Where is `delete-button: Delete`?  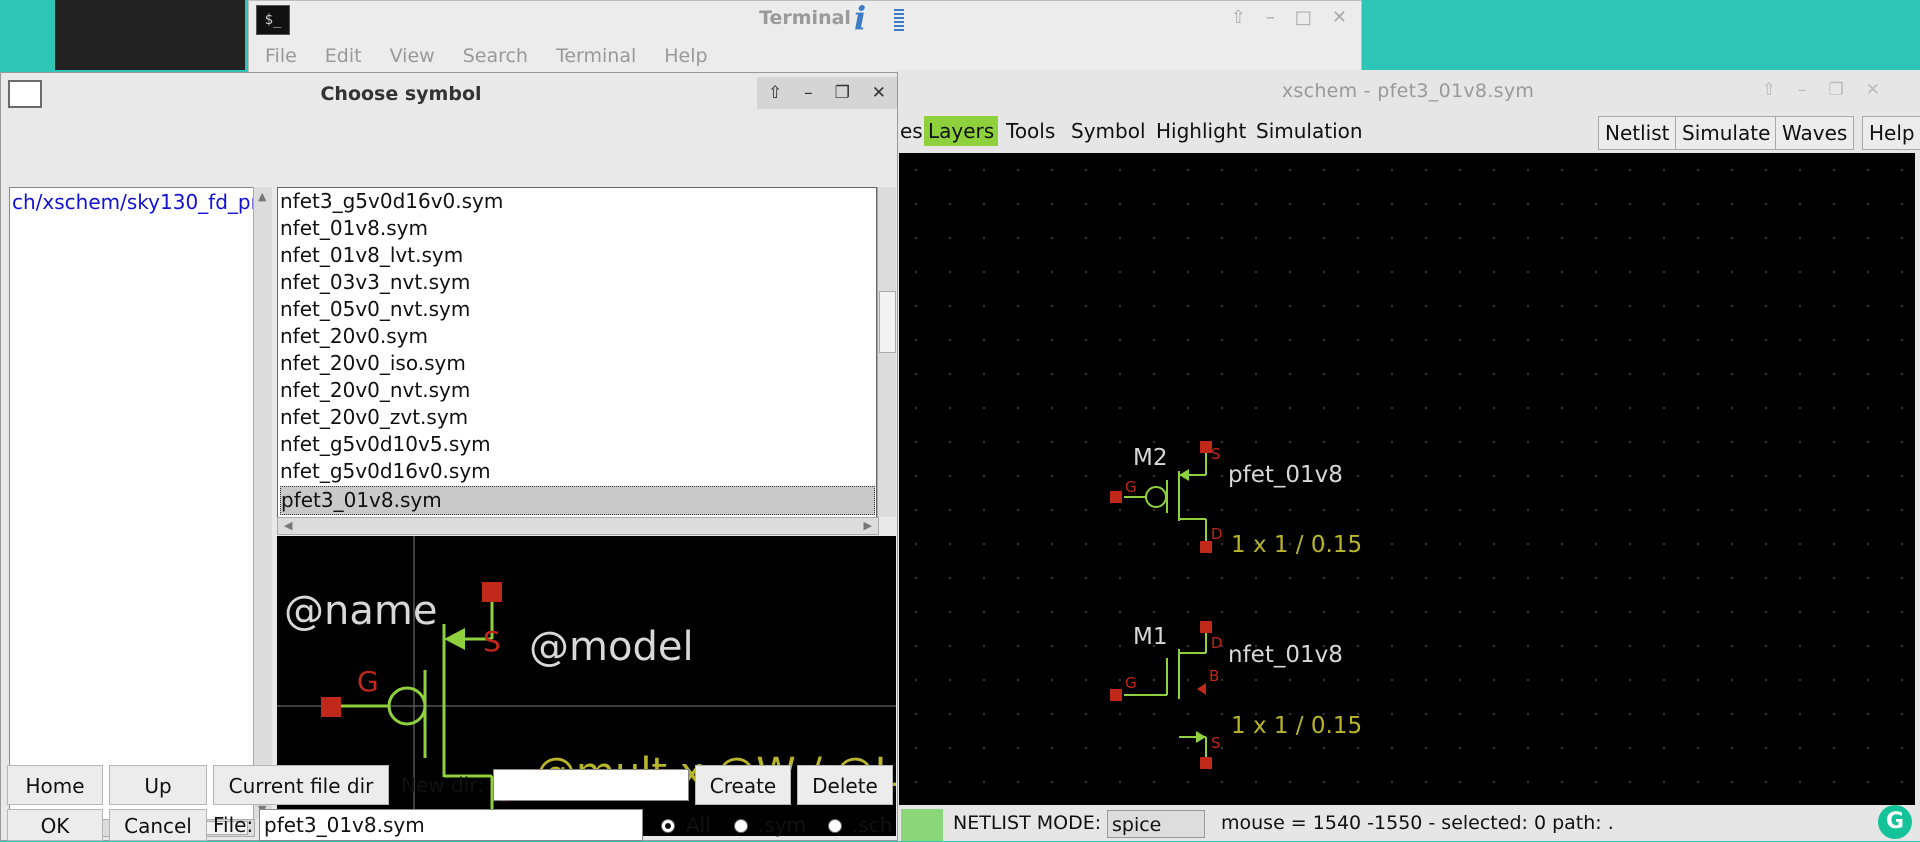
delete-button: Delete is located at coordinates (845, 785).